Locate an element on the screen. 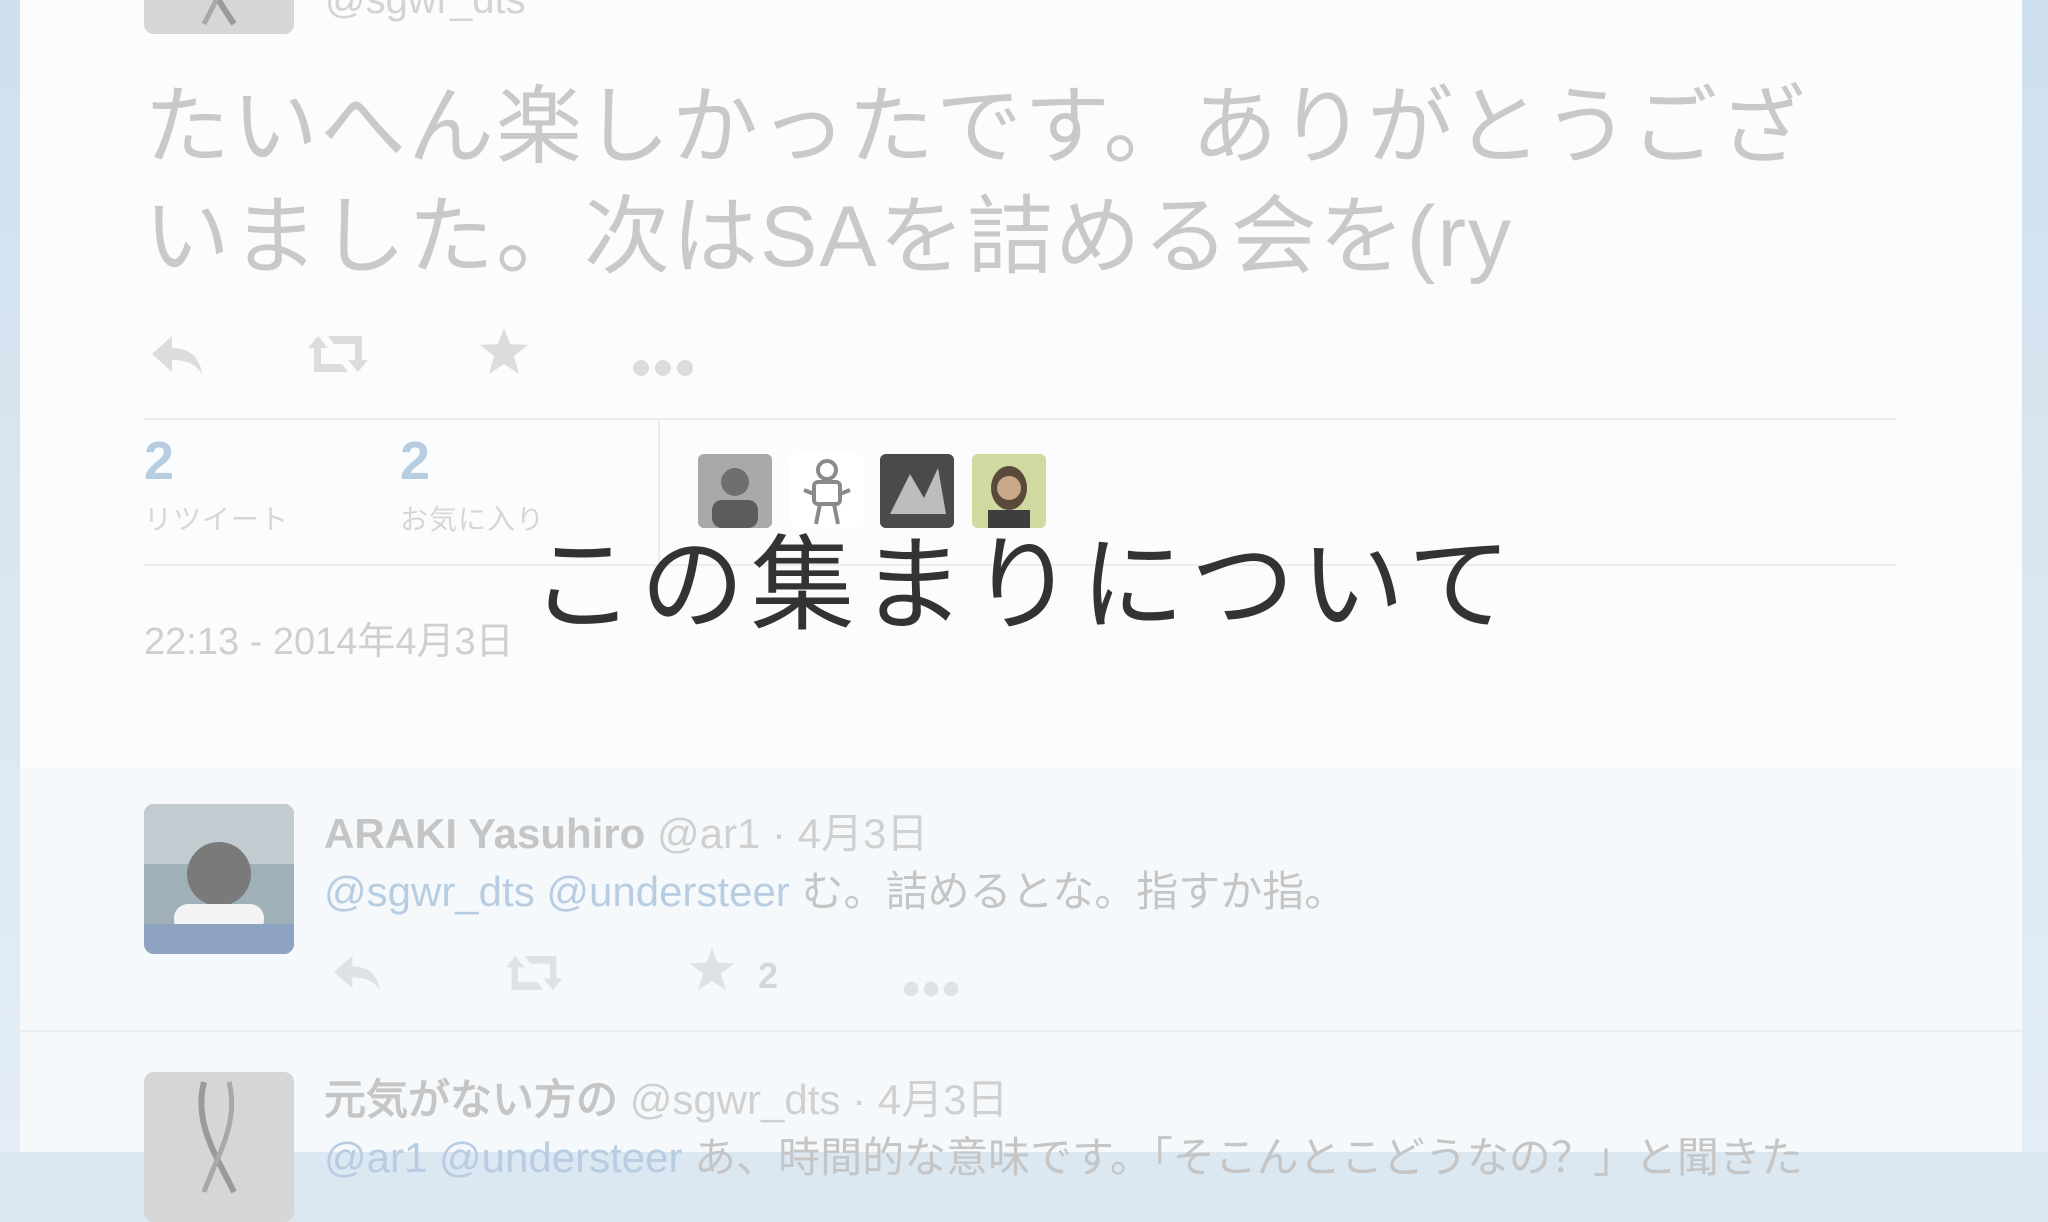 The image size is (2048, 1222). tweet-text-line-2: いました。次はSAを詰める会を(ry is located at coordinates (828, 237).